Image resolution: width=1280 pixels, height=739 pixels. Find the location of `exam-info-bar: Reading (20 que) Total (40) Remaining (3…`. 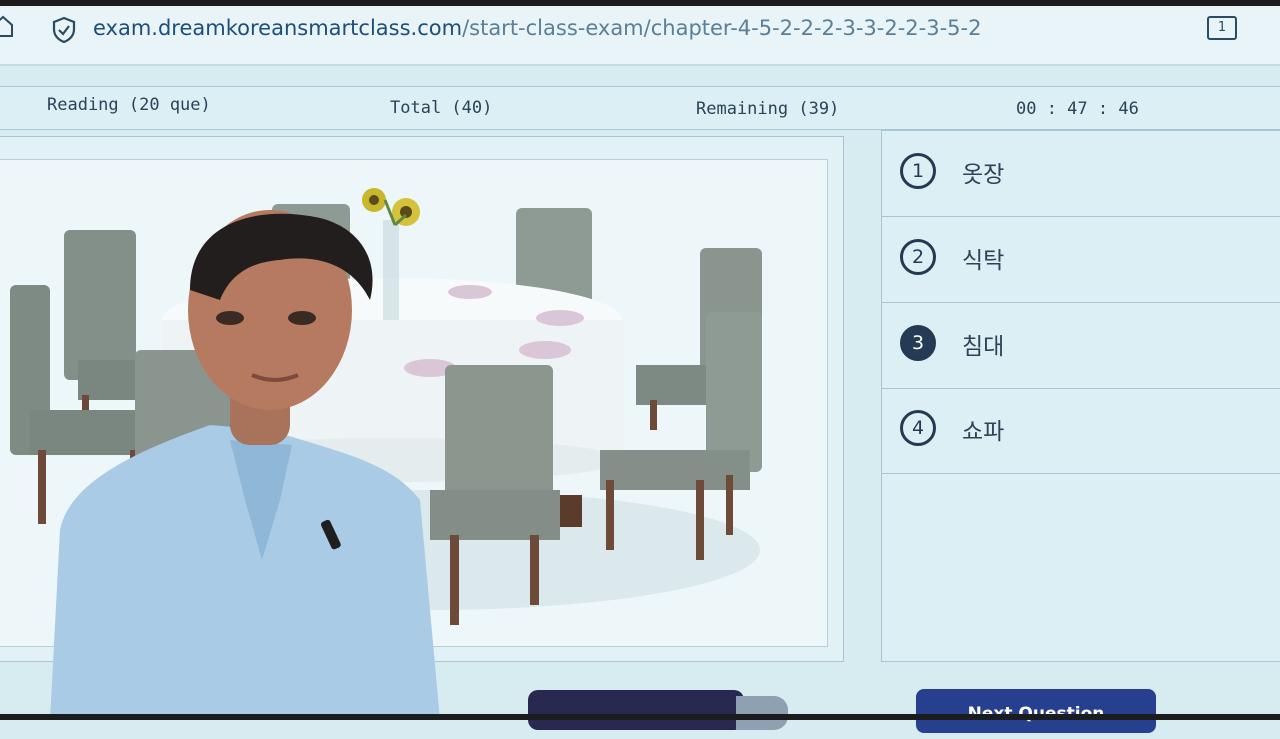

exam-info-bar: Reading (20 que) Total (40) Remaining (3… is located at coordinates (640, 108).